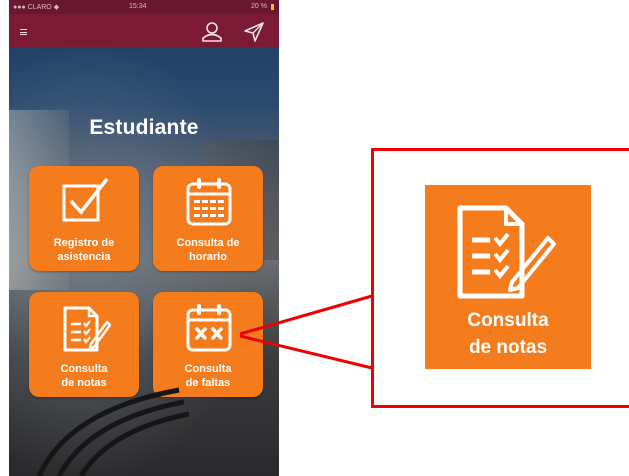 The image size is (629, 476). Describe the element at coordinates (508, 334) in the screenshot. I see `zoomed-tile-label: Consulta de notas` at that location.